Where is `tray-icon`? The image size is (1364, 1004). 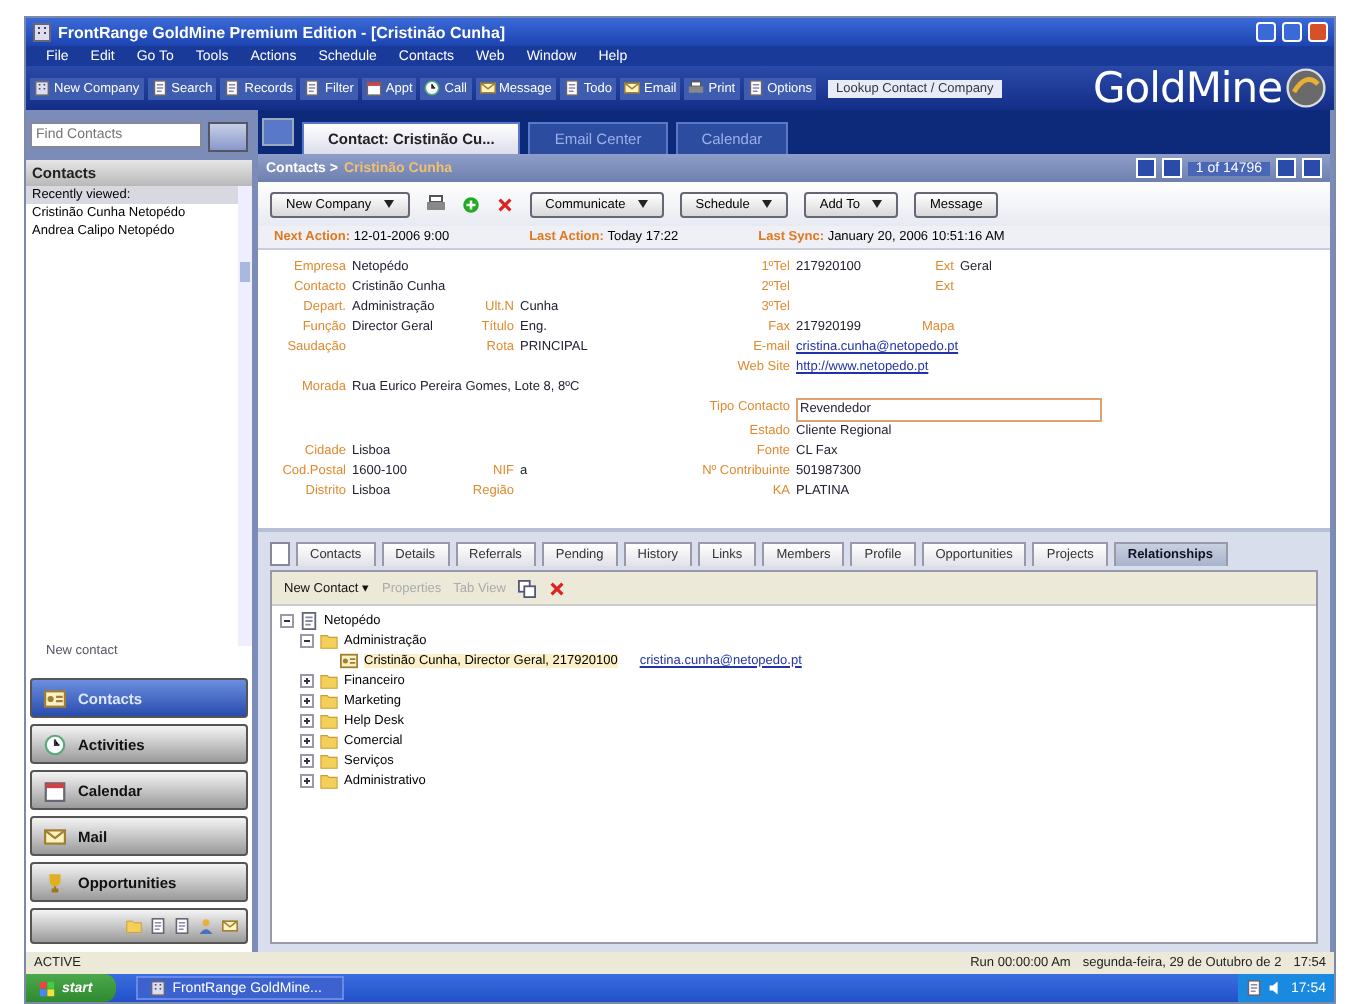
tray-icon is located at coordinates (1254, 988).